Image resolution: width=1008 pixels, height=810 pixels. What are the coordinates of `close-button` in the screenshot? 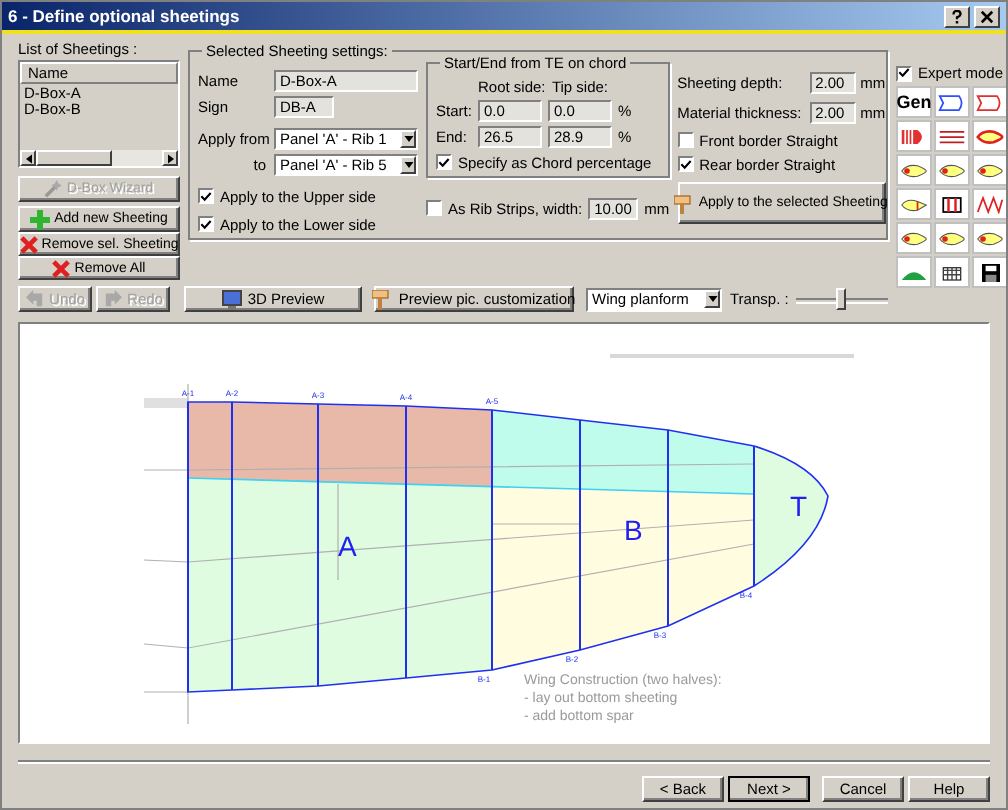 It's located at (987, 16).